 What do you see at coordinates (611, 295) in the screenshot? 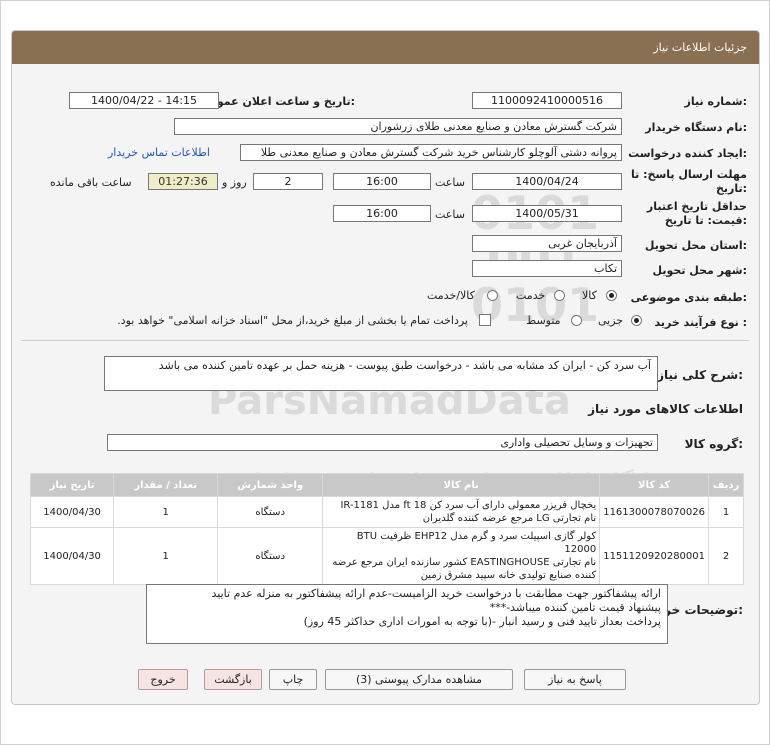
I see `category-radio-goods` at bounding box center [611, 295].